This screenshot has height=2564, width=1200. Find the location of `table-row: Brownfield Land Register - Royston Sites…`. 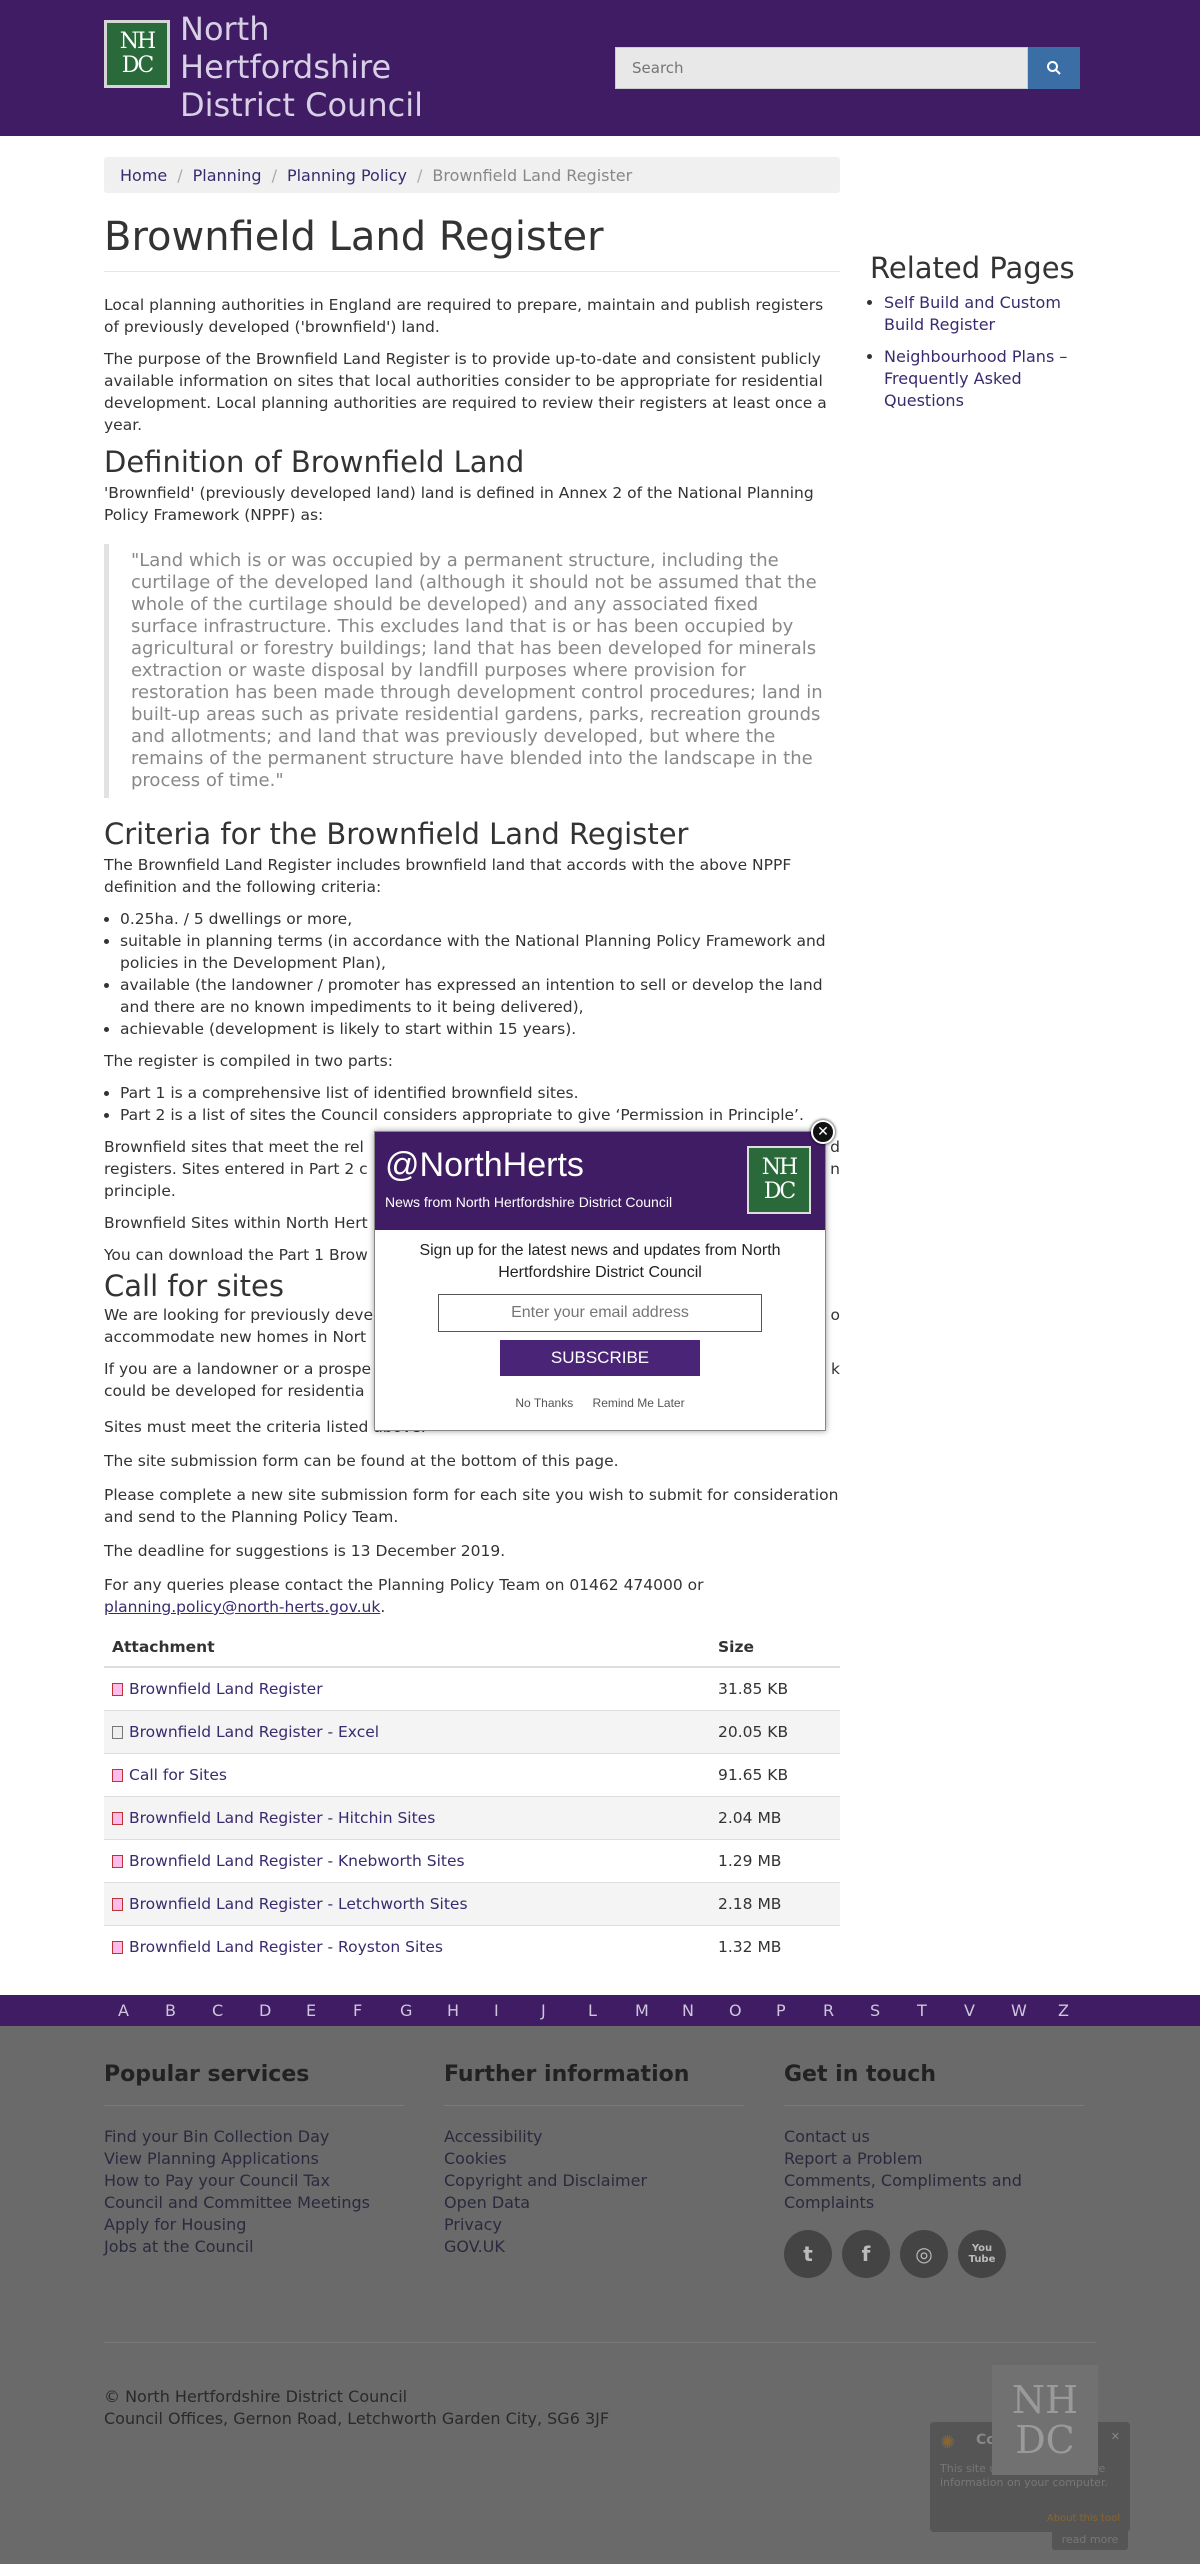

table-row: Brownfield Land Register - Royston Sites… is located at coordinates (472, 1946).